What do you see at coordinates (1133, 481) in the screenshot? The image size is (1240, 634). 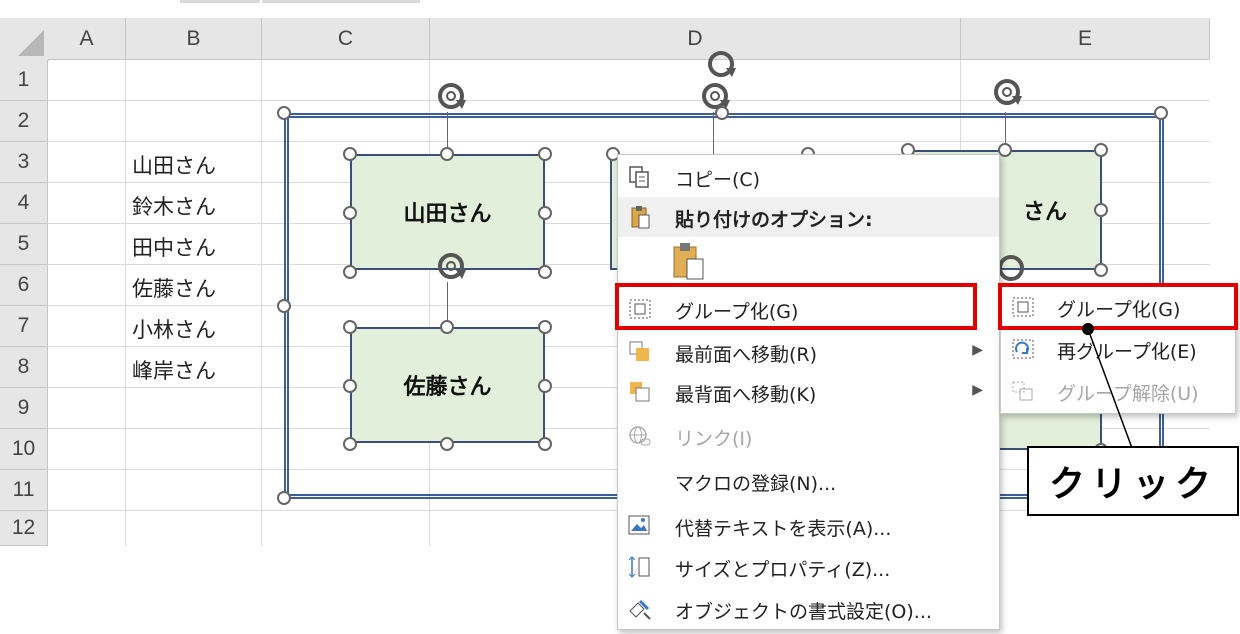 I see `click-callout: クリック` at bounding box center [1133, 481].